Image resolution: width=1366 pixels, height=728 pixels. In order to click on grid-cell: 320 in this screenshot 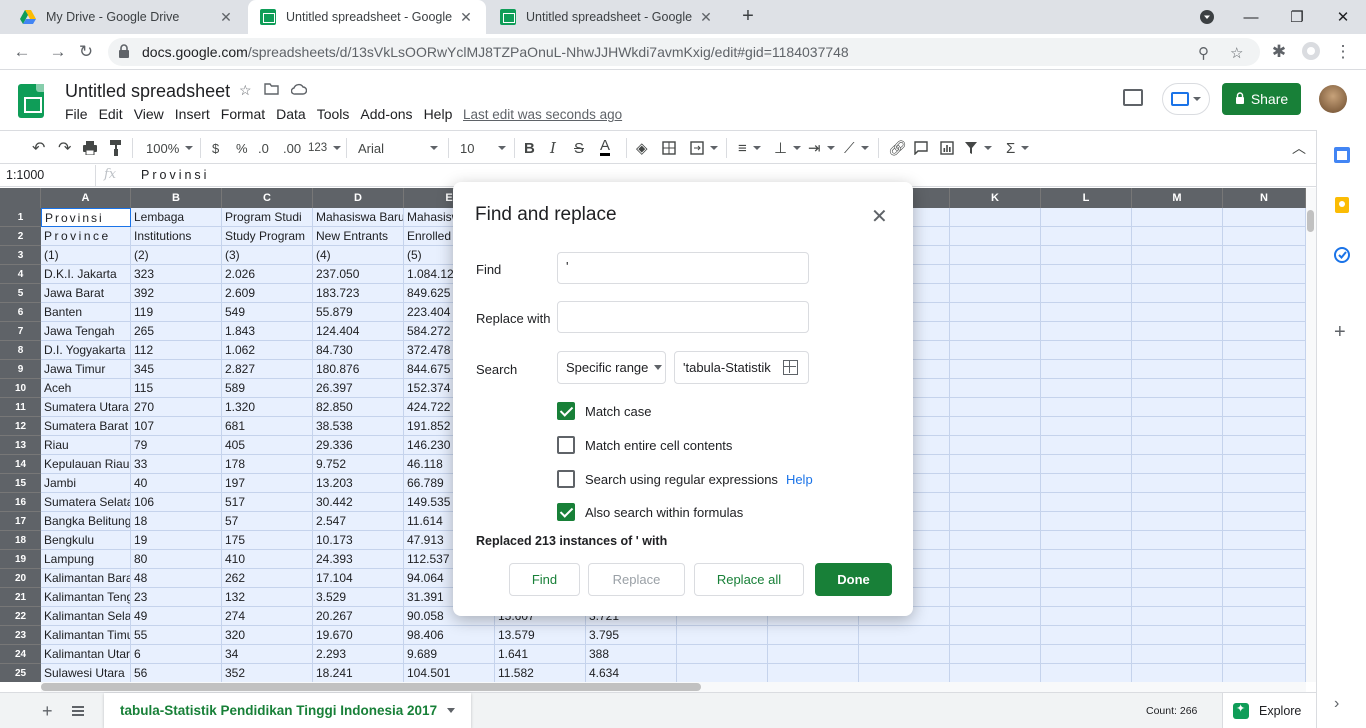, I will do `click(267, 635)`.